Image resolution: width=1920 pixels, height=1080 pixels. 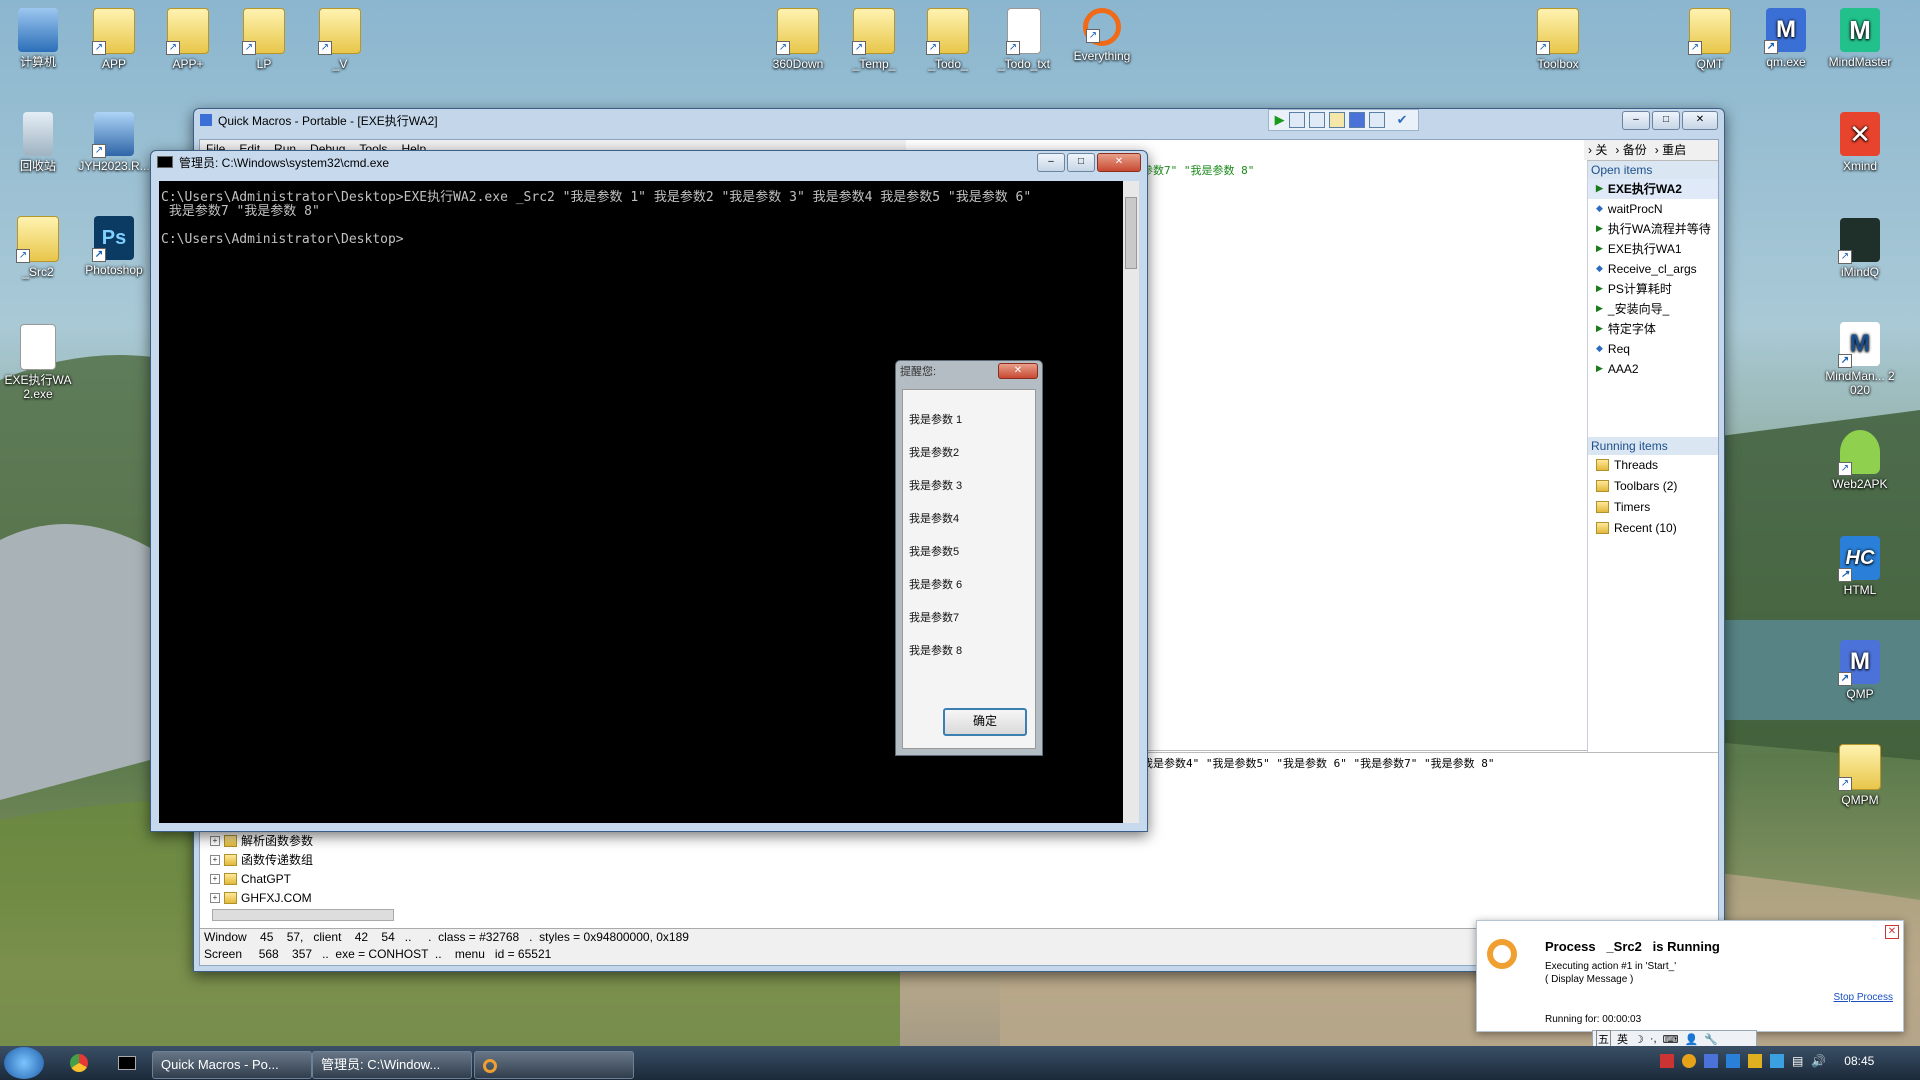 What do you see at coordinates (1860, 670) in the screenshot?
I see `desktop-icon-qmp: MQMP` at bounding box center [1860, 670].